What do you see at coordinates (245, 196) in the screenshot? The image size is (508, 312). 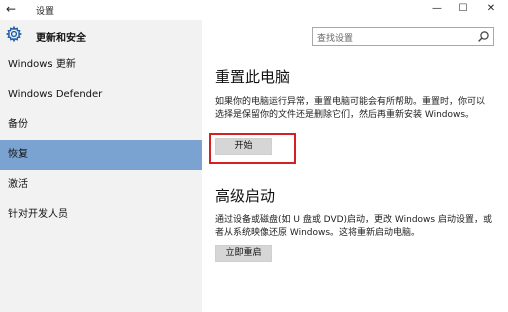 I see `advanced-startup-heading: 高级启动` at bounding box center [245, 196].